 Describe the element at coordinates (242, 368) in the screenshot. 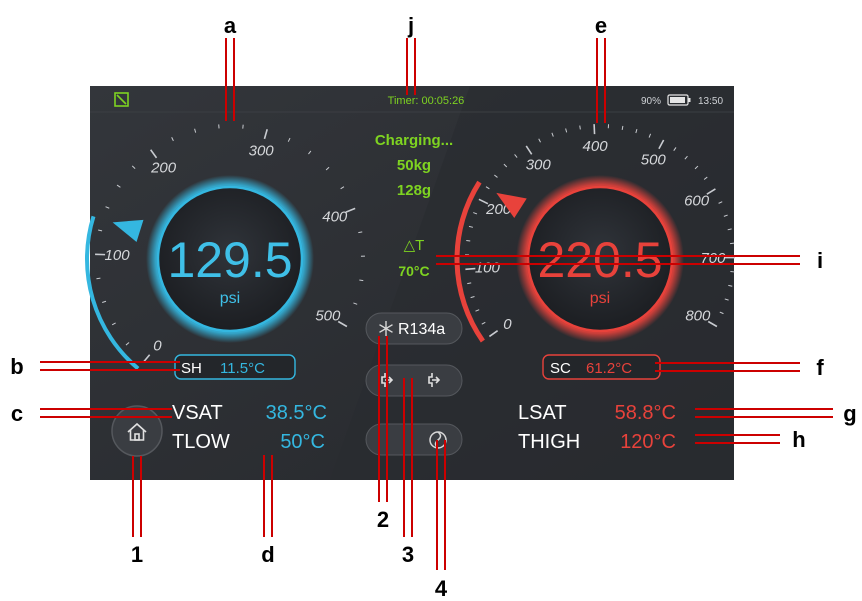

I see `superheat-value: 11.5°C` at that location.